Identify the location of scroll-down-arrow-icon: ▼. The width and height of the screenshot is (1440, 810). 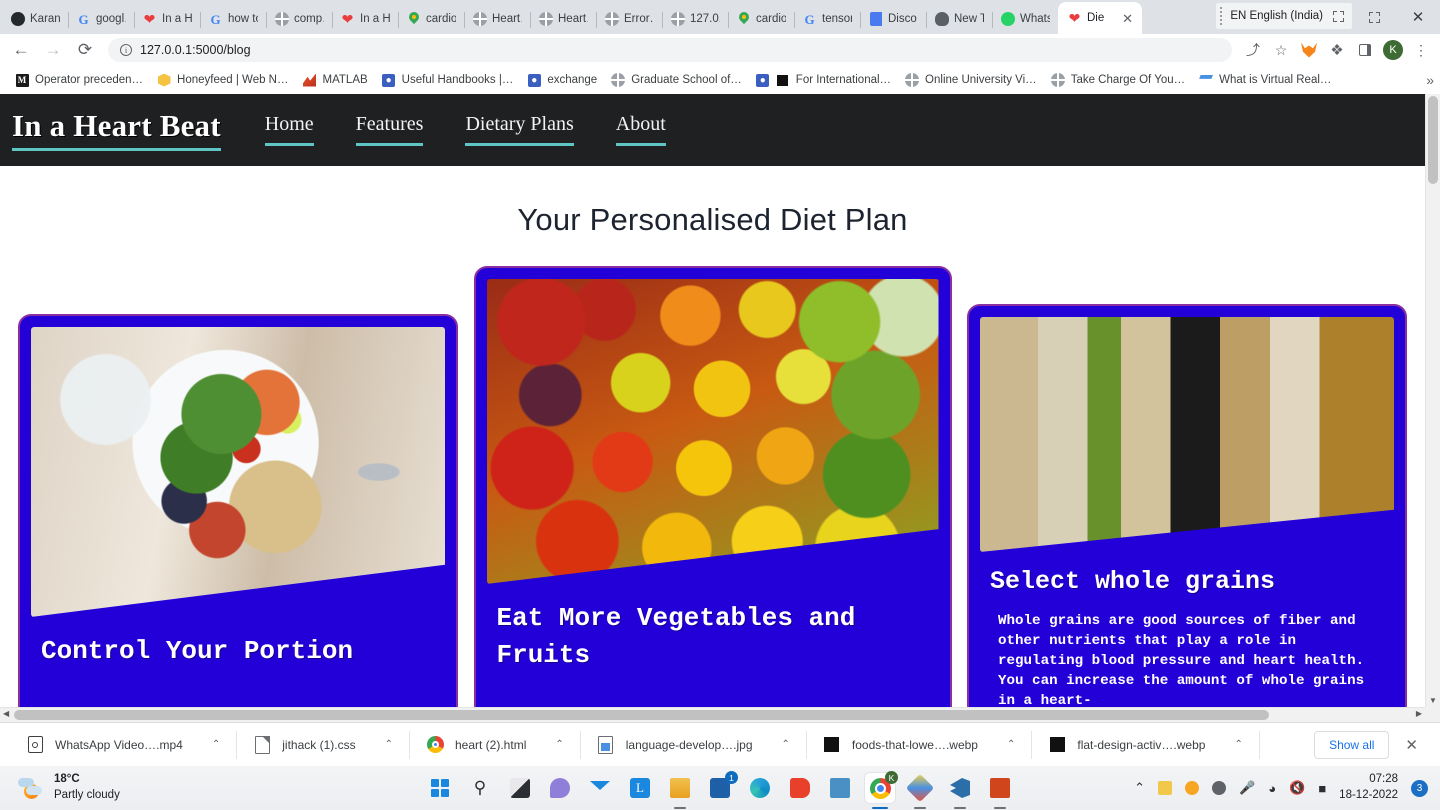
(1433, 700).